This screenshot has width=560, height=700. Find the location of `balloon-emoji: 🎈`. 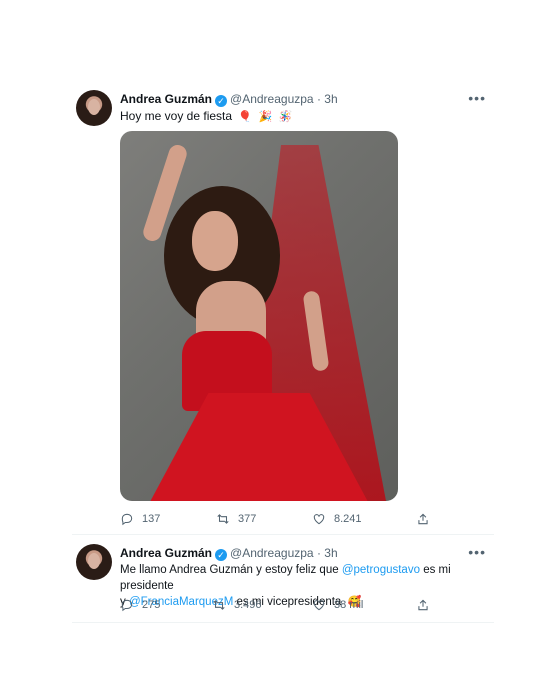

balloon-emoji: 🎈 is located at coordinates (245, 117).